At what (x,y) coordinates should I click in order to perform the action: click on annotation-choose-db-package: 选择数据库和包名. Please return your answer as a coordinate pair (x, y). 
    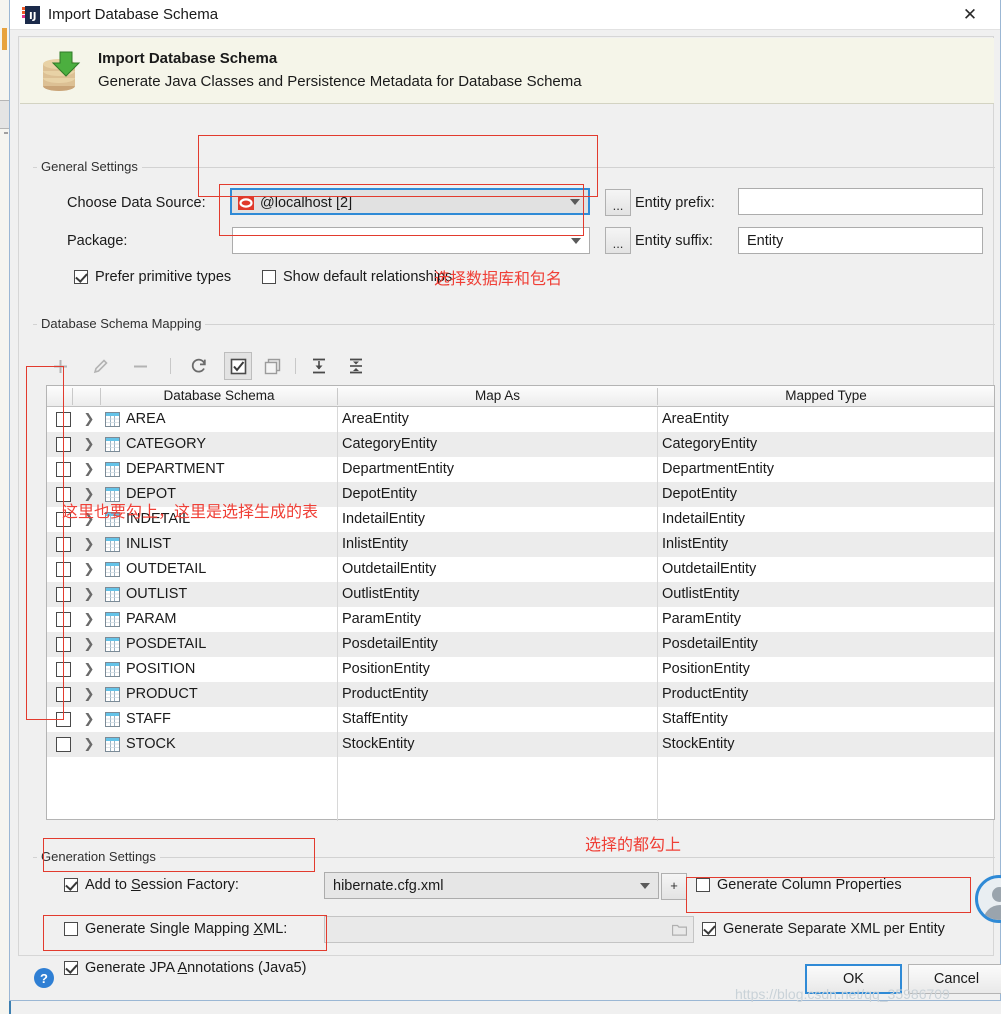
    Looking at the image, I should click on (498, 278).